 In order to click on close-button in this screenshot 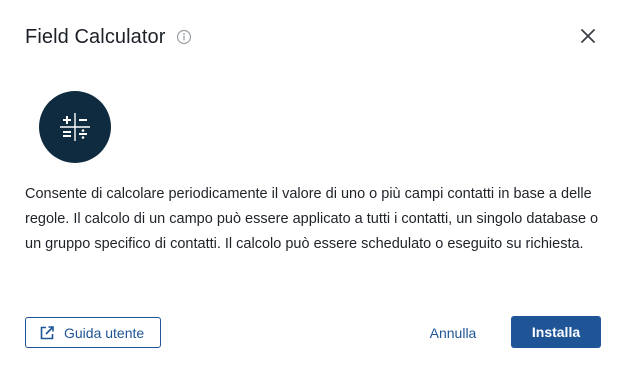, I will do `click(588, 36)`.